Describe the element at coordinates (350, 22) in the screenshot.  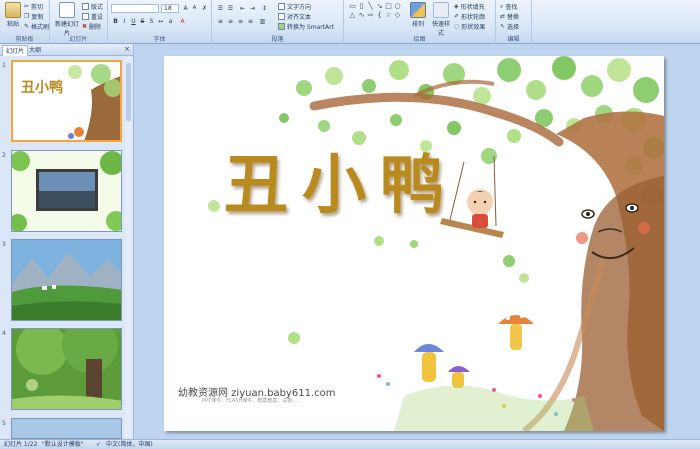
I see `ribbon: 粘贴 ✂ 剪切 ❐ 复制 ✎ 格式刷 剪贴板 新建幻灯片 版式 重设 ✖ 删除 幻灯片` at that location.